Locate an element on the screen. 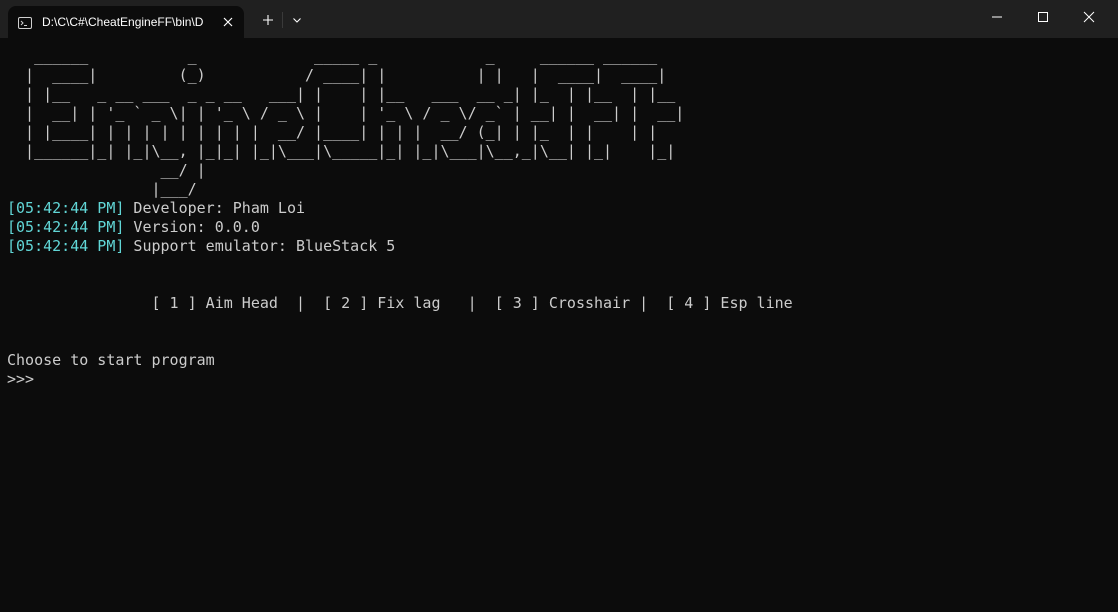 Image resolution: width=1118 pixels, height=612 pixels. log-message: Support emulator: BlueStack 5 is located at coordinates (260, 246).